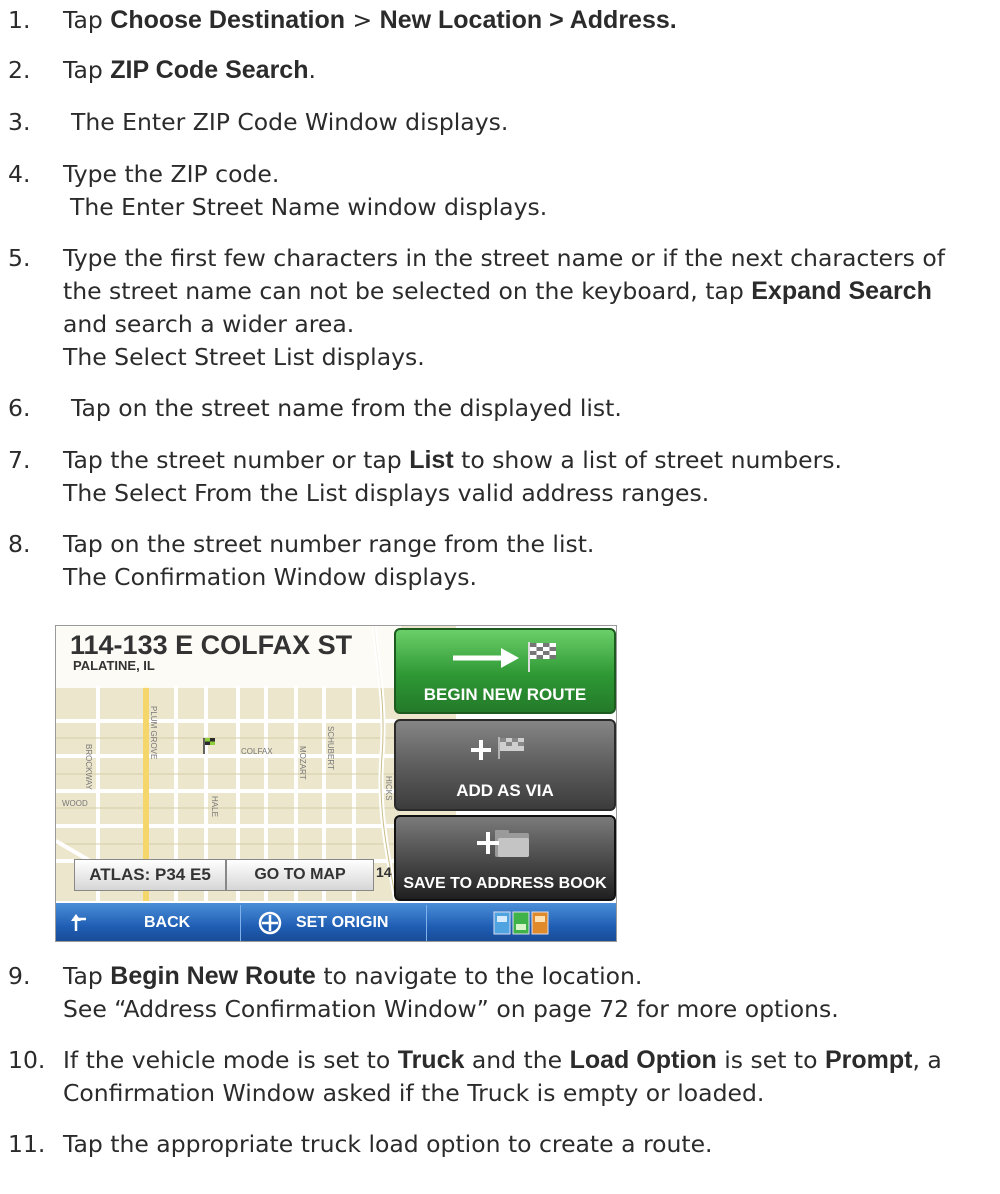 This screenshot has height=1194, width=1000. Describe the element at coordinates (153, 732) in the screenshot. I see `street-label: PLUM GROVE` at that location.